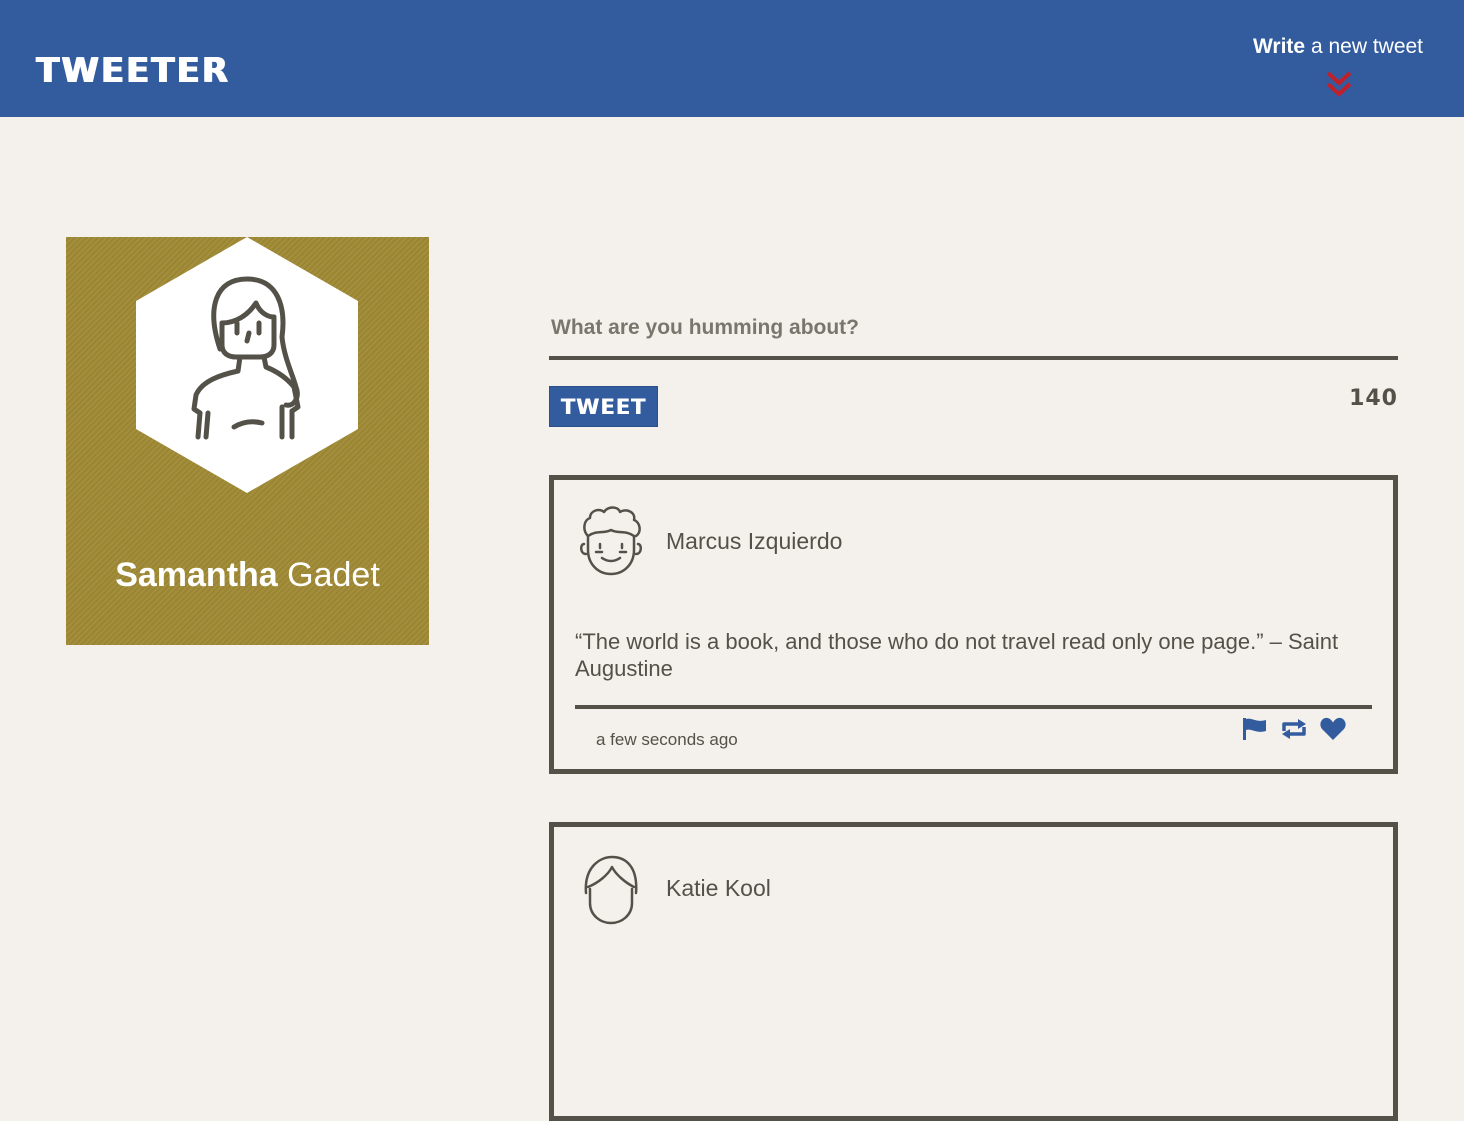 The width and height of the screenshot is (1464, 1121). I want to click on woman-avatar-icon, so click(247, 365).